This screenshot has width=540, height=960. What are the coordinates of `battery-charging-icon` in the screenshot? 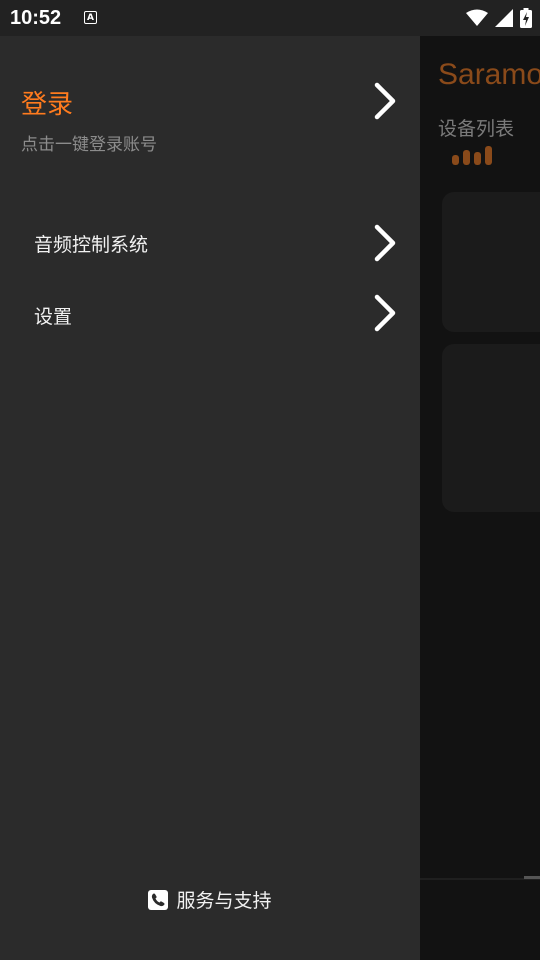 It's located at (526, 18).